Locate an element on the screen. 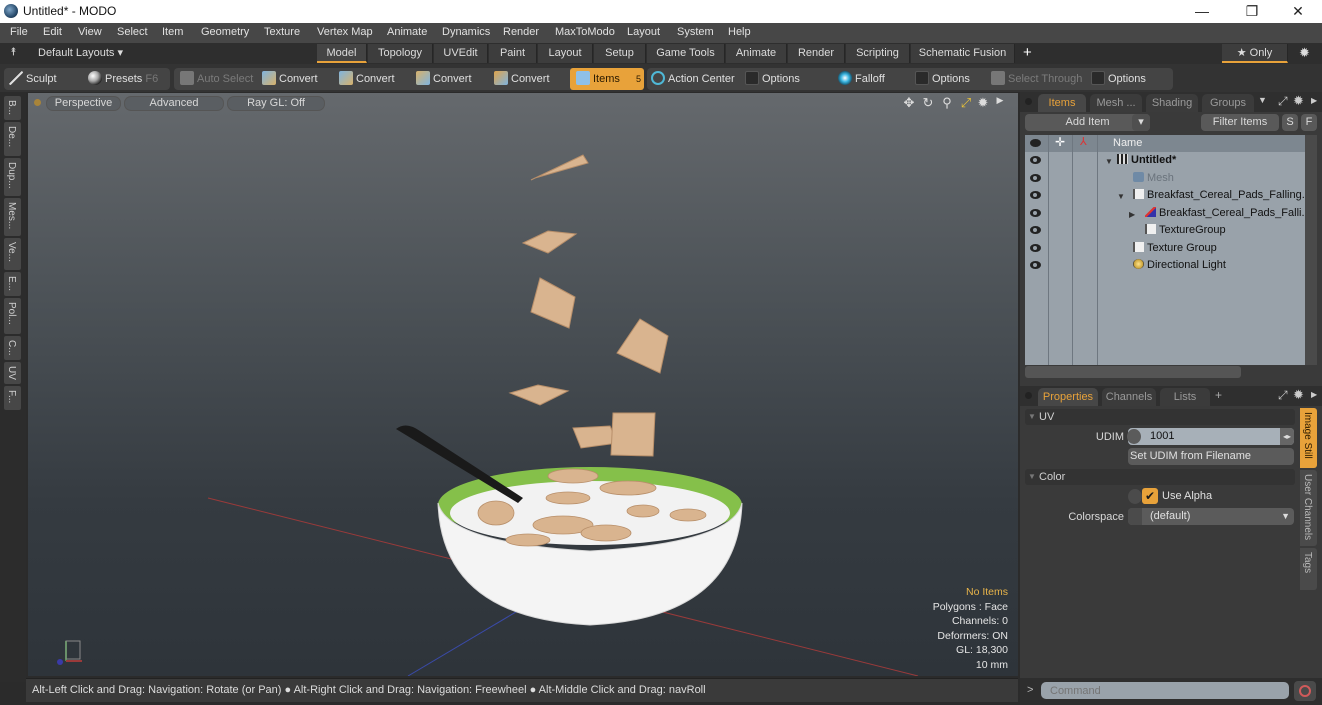 This screenshot has height=705, width=1322. command-record-button is located at coordinates (1305, 691).